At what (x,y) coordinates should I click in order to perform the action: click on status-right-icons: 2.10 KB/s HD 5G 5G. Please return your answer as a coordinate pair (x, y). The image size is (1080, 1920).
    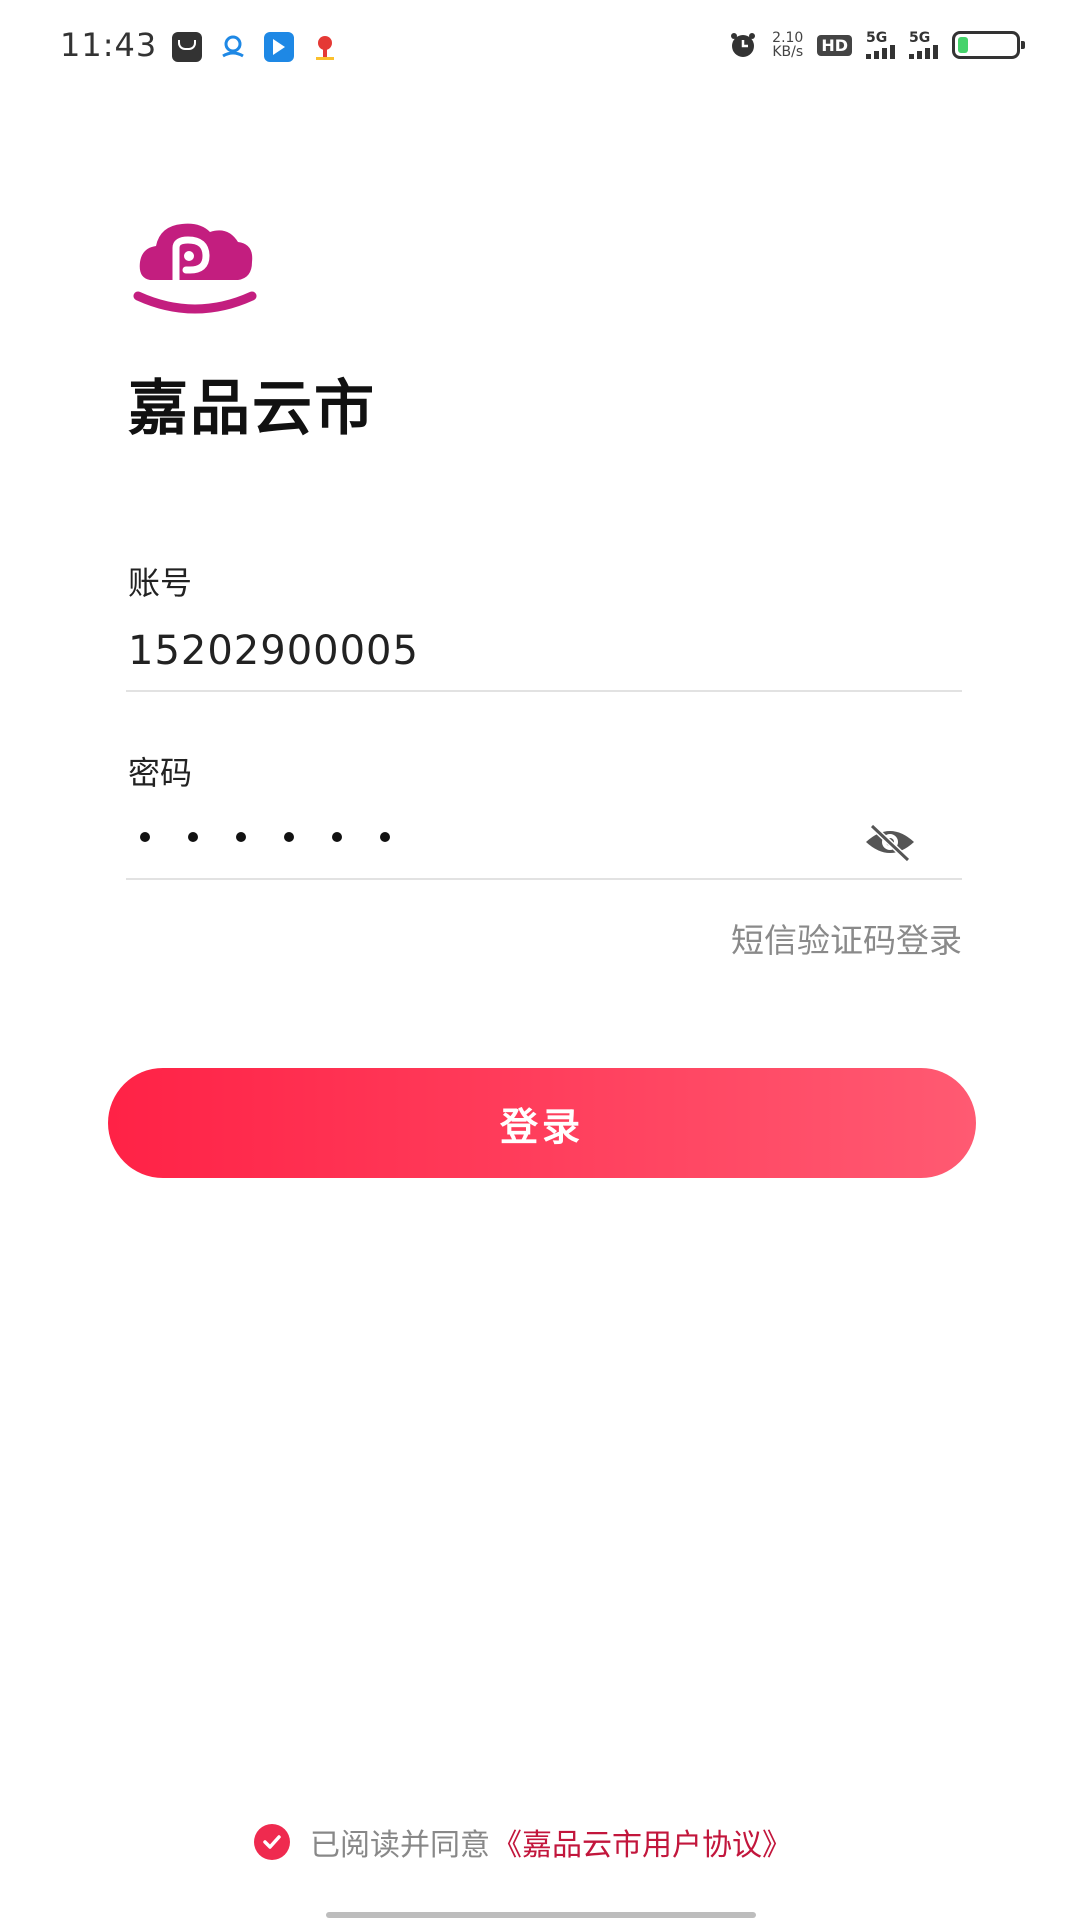
    Looking at the image, I should click on (876, 45).